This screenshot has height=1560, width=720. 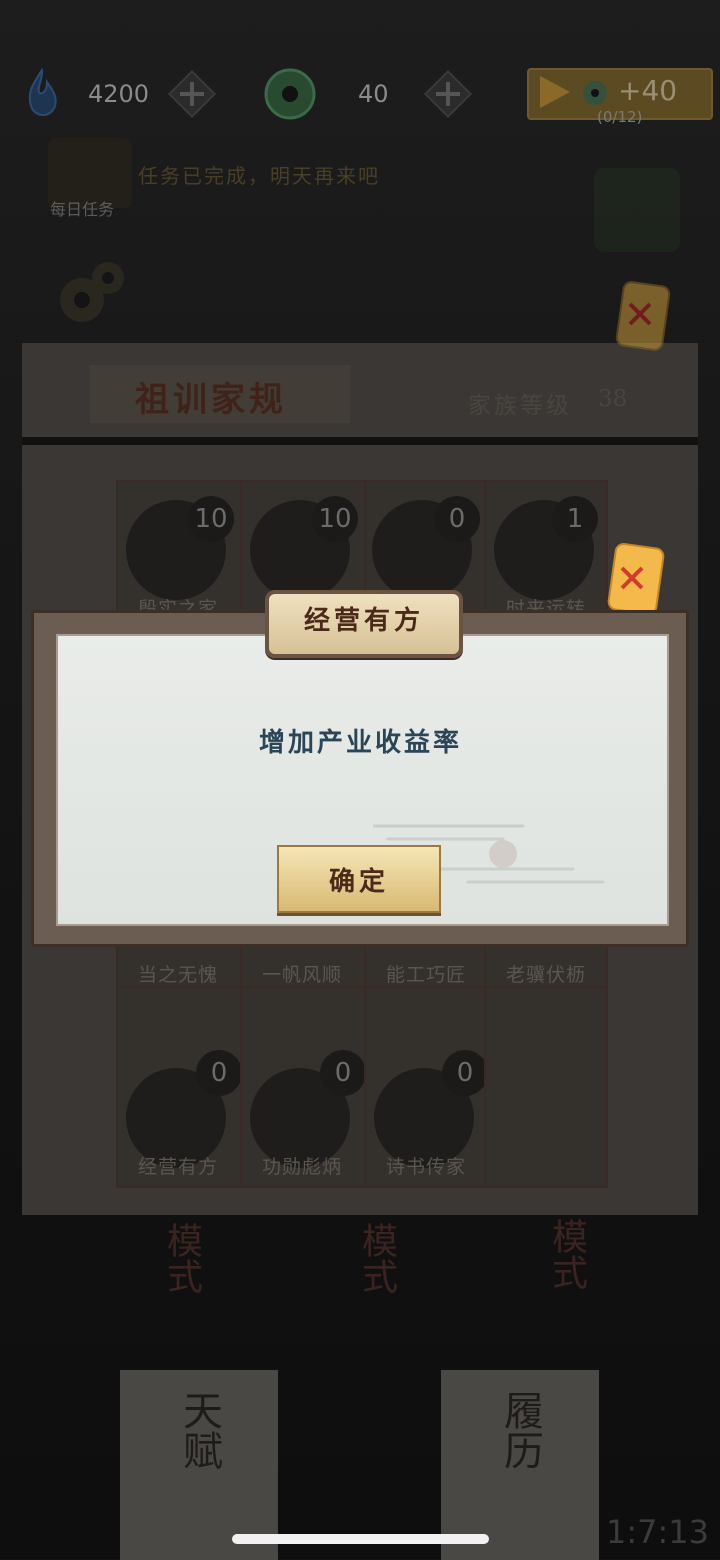 I want to click on timer: 1:7:13, so click(x=657, y=1532).